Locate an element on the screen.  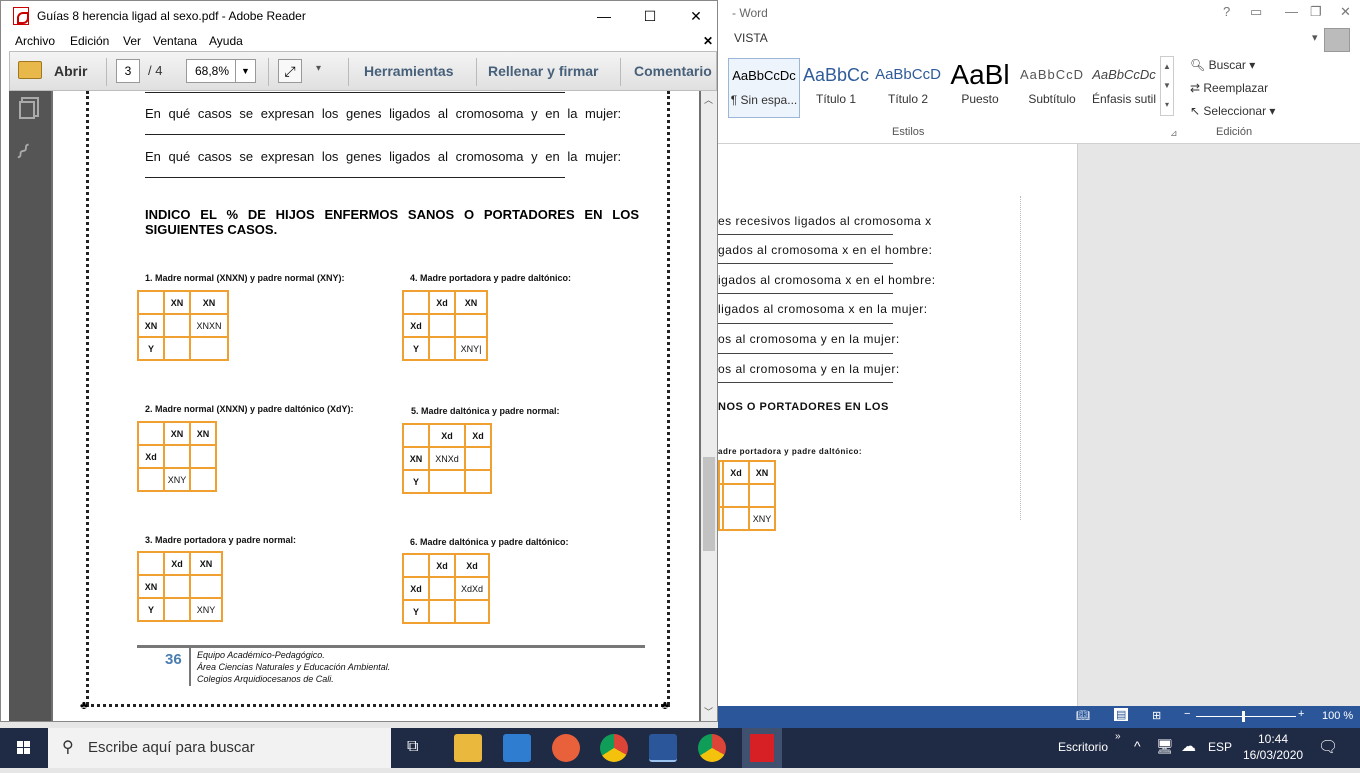
rellenar-firmar-button: Rellenar y firmar is located at coordinates (543, 71).